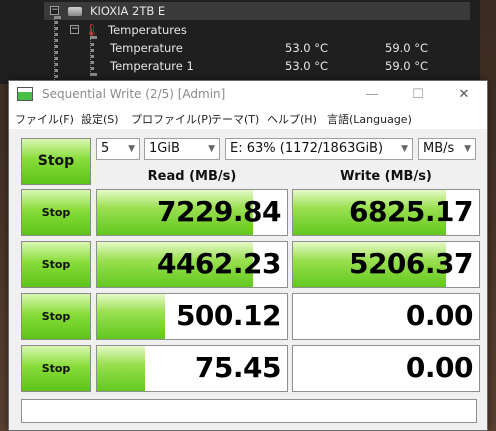 This screenshot has width=496, height=431. I want to click on drive-label: KIOXIA 2TB E, so click(128, 11).